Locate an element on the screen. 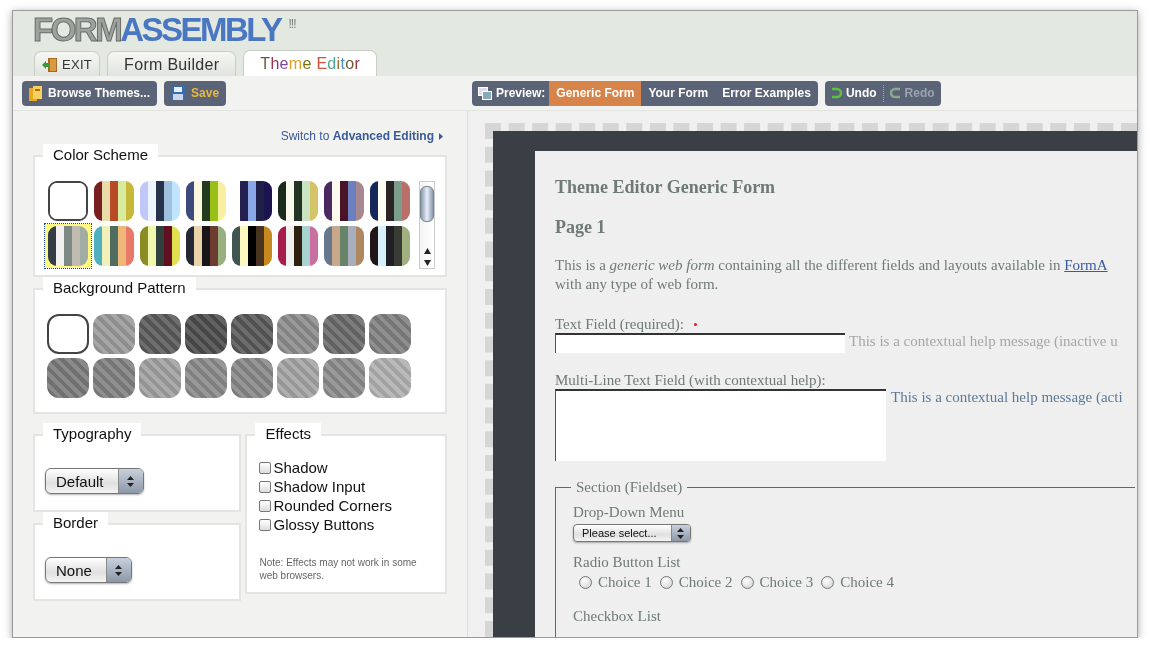 Image resolution: width=1150 pixels, height=650 pixels. radio-label: Choice 2 is located at coordinates (705, 582).